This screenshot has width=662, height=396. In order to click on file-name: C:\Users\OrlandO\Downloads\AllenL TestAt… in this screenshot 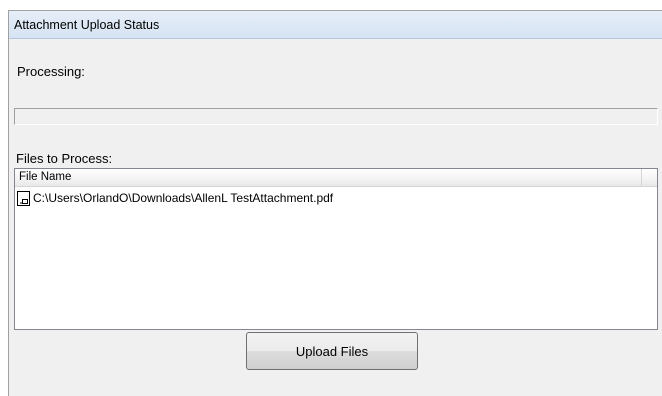, I will do `click(183, 198)`.